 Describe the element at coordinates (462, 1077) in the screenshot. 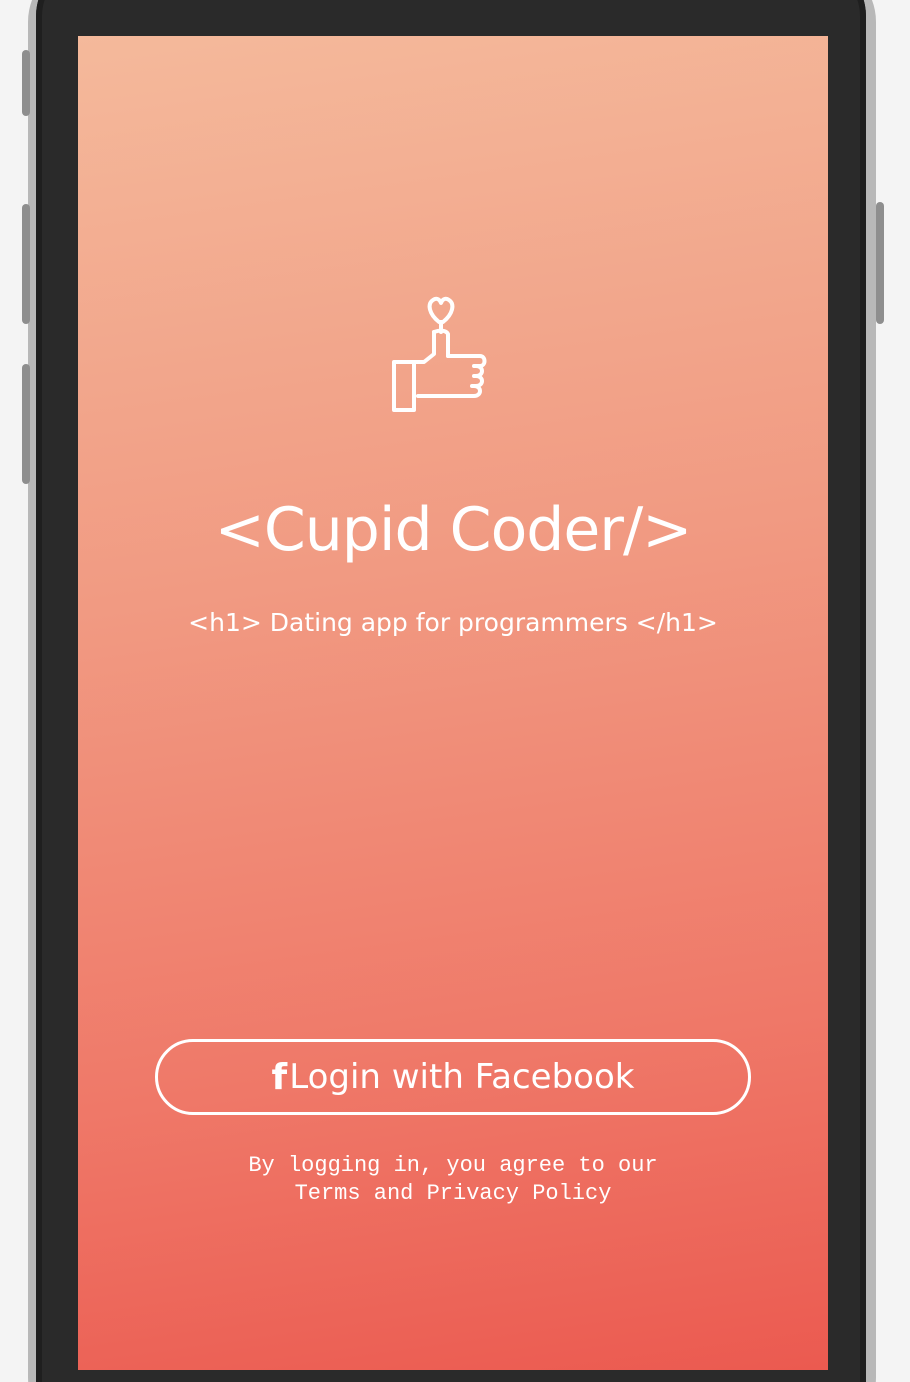

I see `login-button-label: Login with Facebook` at that location.